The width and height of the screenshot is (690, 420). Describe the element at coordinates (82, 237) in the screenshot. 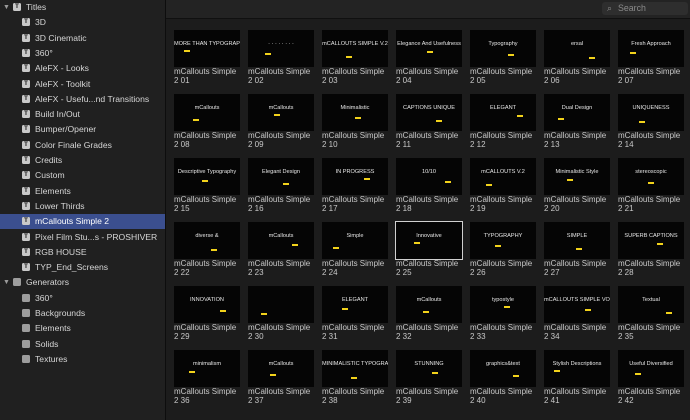

I see `sidebar-item: T Pixel Film Stu...s - PROSHIVER` at that location.